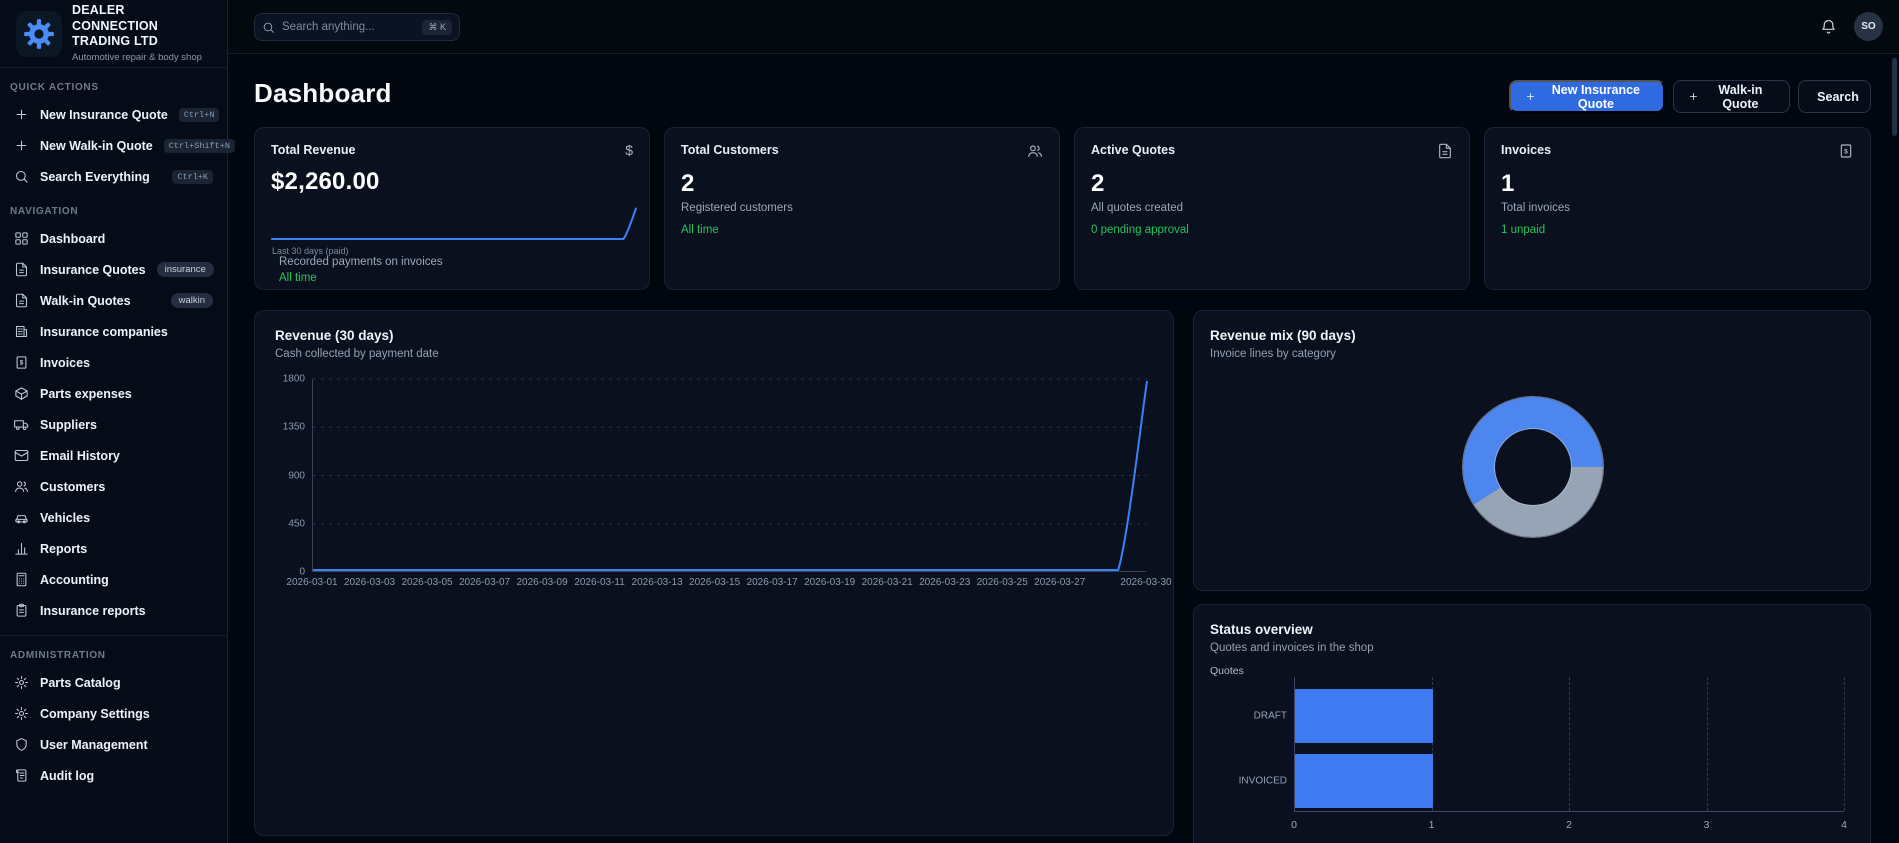  I want to click on x-axis-tick-label: 2026-03-19, so click(830, 582).